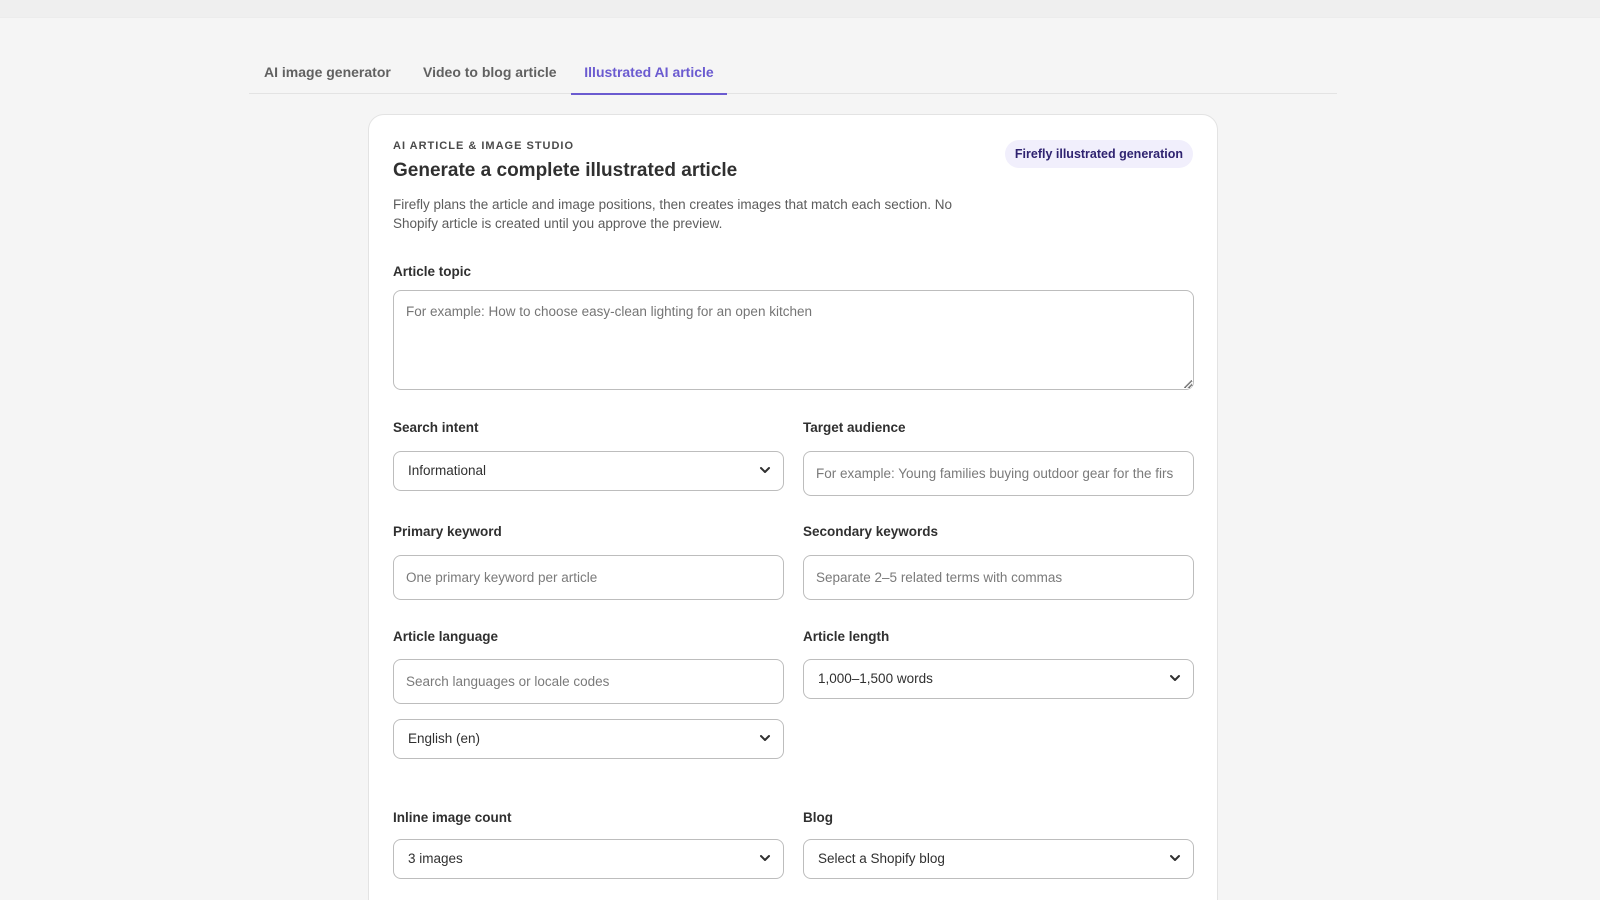  What do you see at coordinates (998, 679) in the screenshot?
I see `article-length-select: 1,000–1,500 words` at bounding box center [998, 679].